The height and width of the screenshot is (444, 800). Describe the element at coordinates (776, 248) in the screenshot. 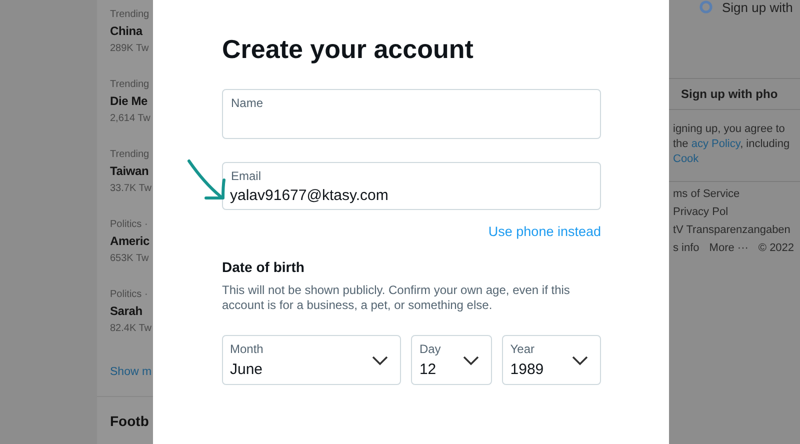

I see `footer-link: © 2022` at that location.